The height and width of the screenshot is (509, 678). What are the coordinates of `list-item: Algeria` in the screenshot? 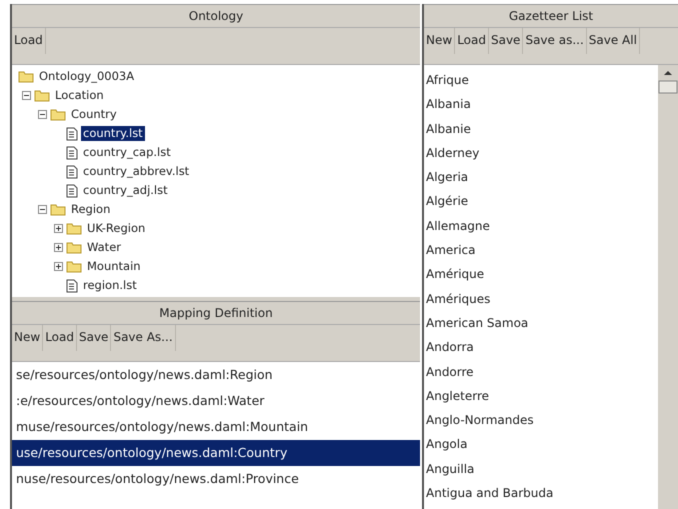 It's located at (541, 177).